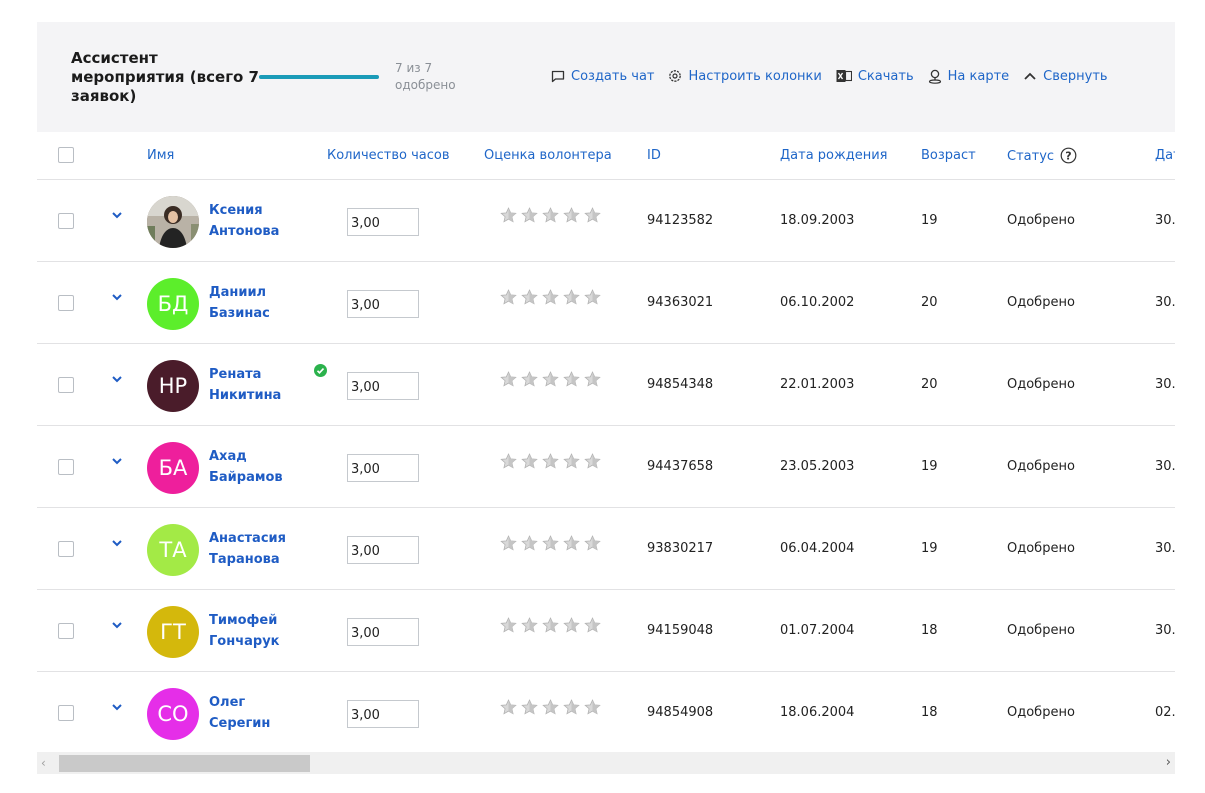  What do you see at coordinates (1041, 384) in the screenshot?
I see `status: Одобрено` at bounding box center [1041, 384].